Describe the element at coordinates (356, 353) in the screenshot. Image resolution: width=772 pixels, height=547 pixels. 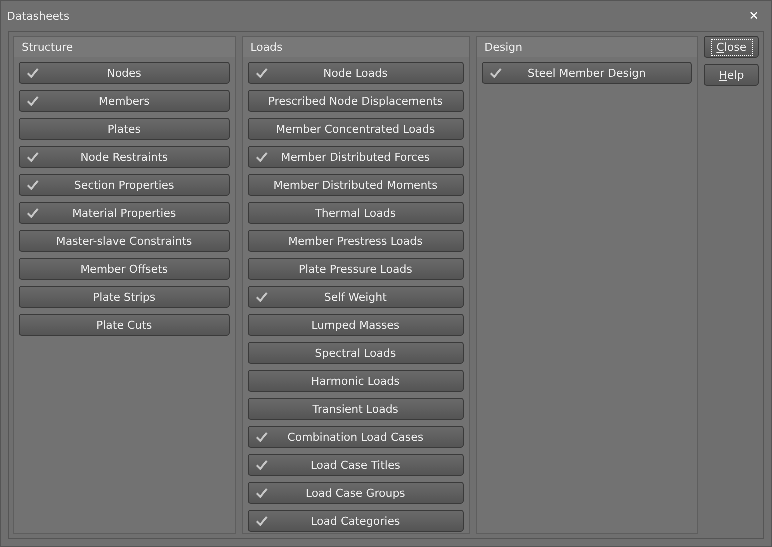
I see `datasheet-toggle-button: Spectral Loads` at that location.